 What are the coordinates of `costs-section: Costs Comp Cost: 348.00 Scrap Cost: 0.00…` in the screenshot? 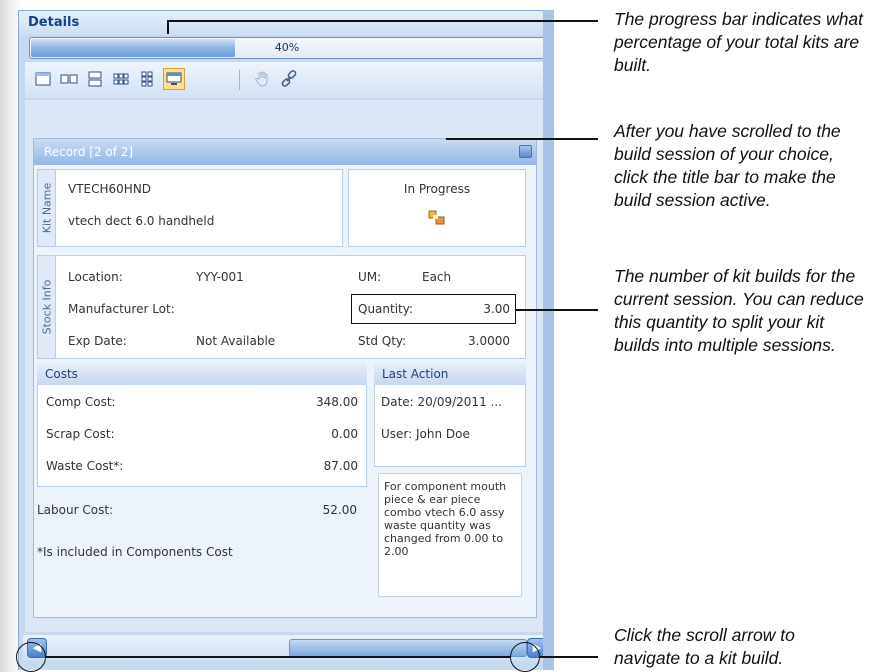 It's located at (202, 425).